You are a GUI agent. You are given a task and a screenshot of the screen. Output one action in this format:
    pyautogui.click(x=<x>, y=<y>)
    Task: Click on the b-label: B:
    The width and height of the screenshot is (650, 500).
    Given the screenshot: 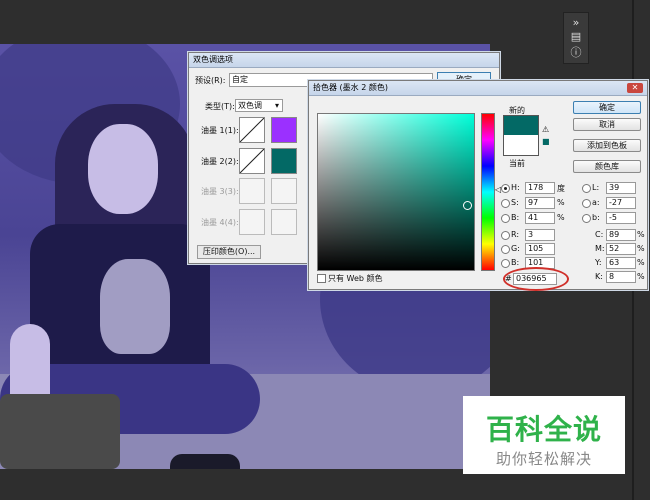 What is the action you would take?
    pyautogui.click(x=515, y=217)
    